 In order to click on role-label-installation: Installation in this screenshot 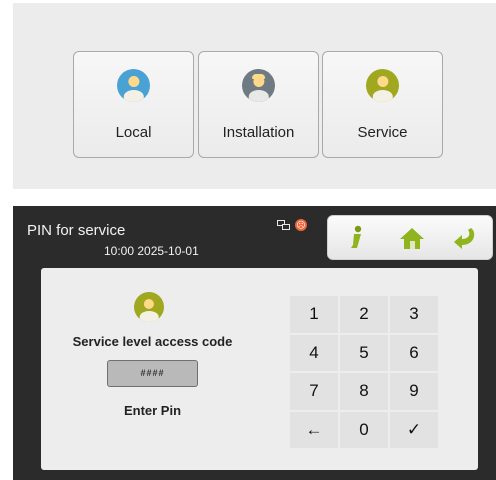, I will do `click(258, 132)`.